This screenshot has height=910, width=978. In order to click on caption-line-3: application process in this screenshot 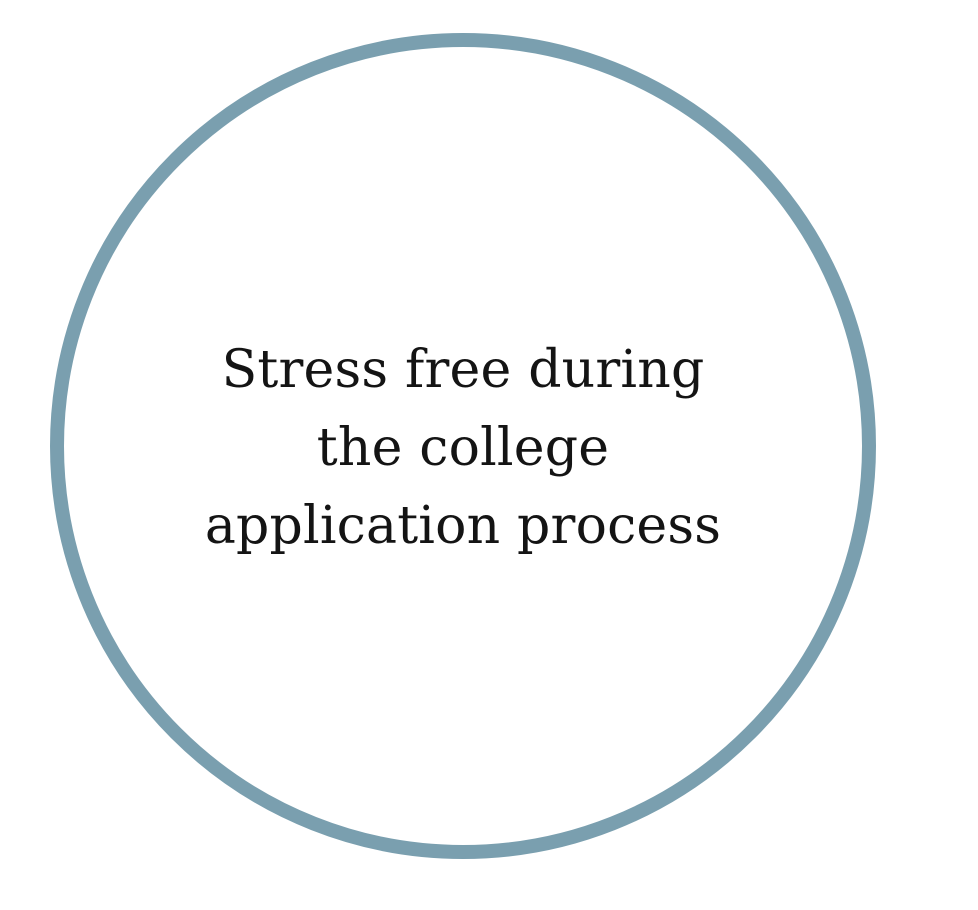, I will do `click(463, 526)`.